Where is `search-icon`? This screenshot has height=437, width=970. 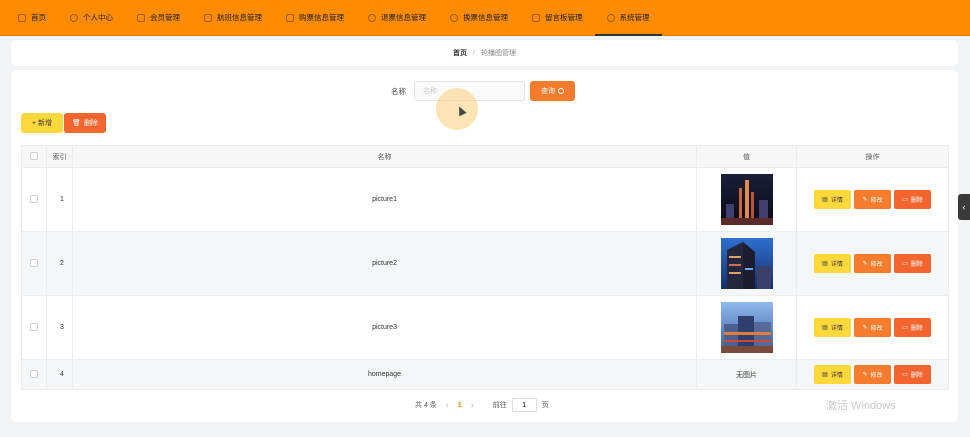
search-icon is located at coordinates (561, 91).